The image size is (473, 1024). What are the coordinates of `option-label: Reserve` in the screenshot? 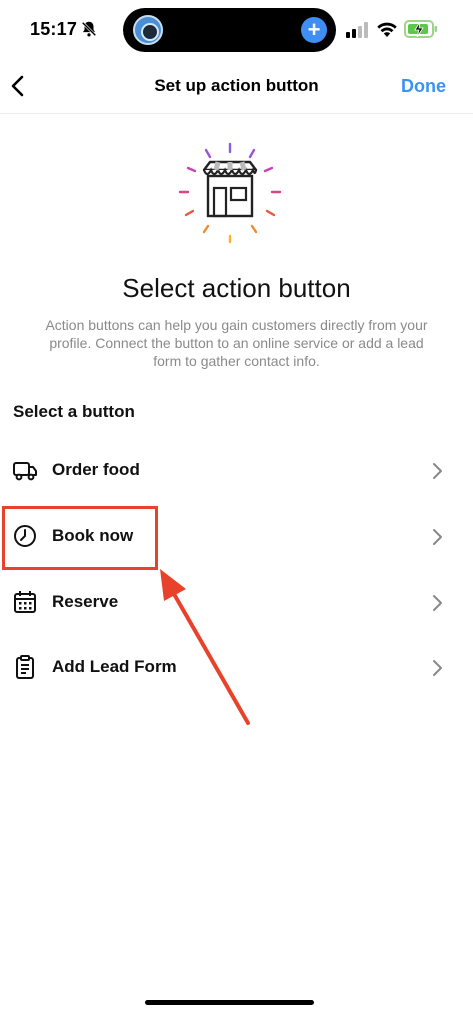 It's located at (85, 601).